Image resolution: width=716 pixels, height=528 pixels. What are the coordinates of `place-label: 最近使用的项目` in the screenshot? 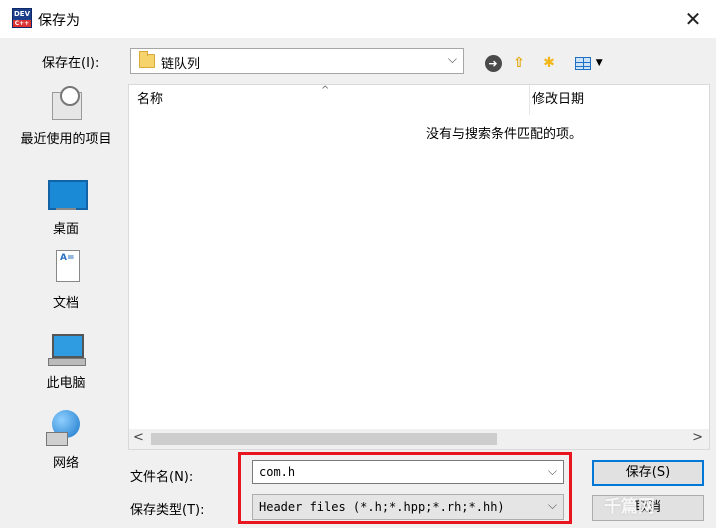 It's located at (66, 139).